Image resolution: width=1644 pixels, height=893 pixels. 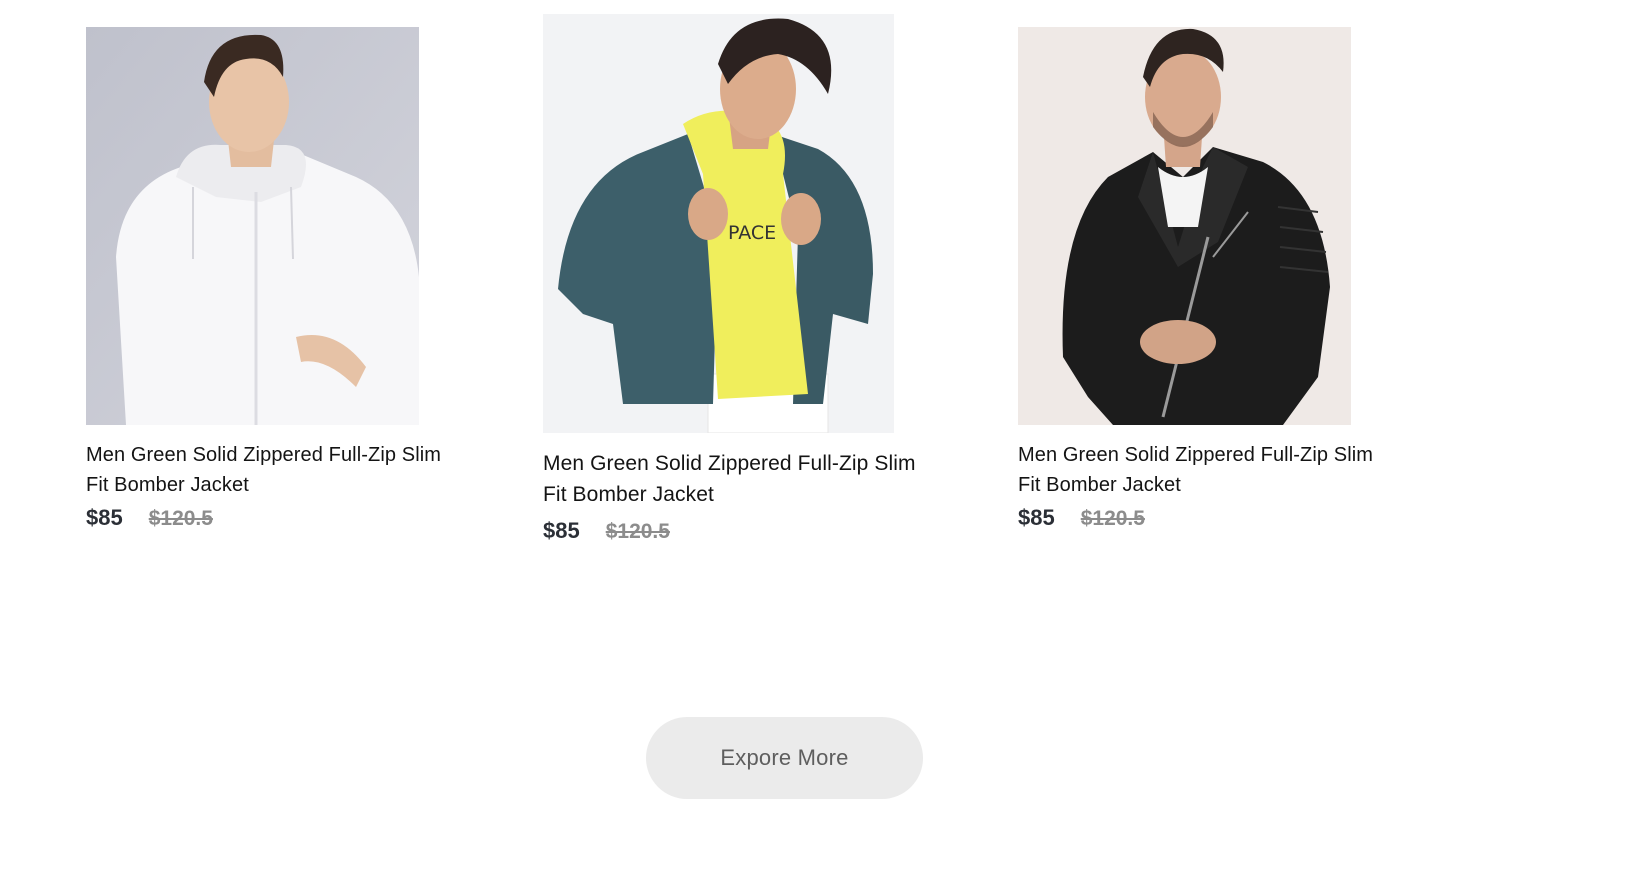 What do you see at coordinates (784, 758) in the screenshot?
I see `explore-more-button: Expore More` at bounding box center [784, 758].